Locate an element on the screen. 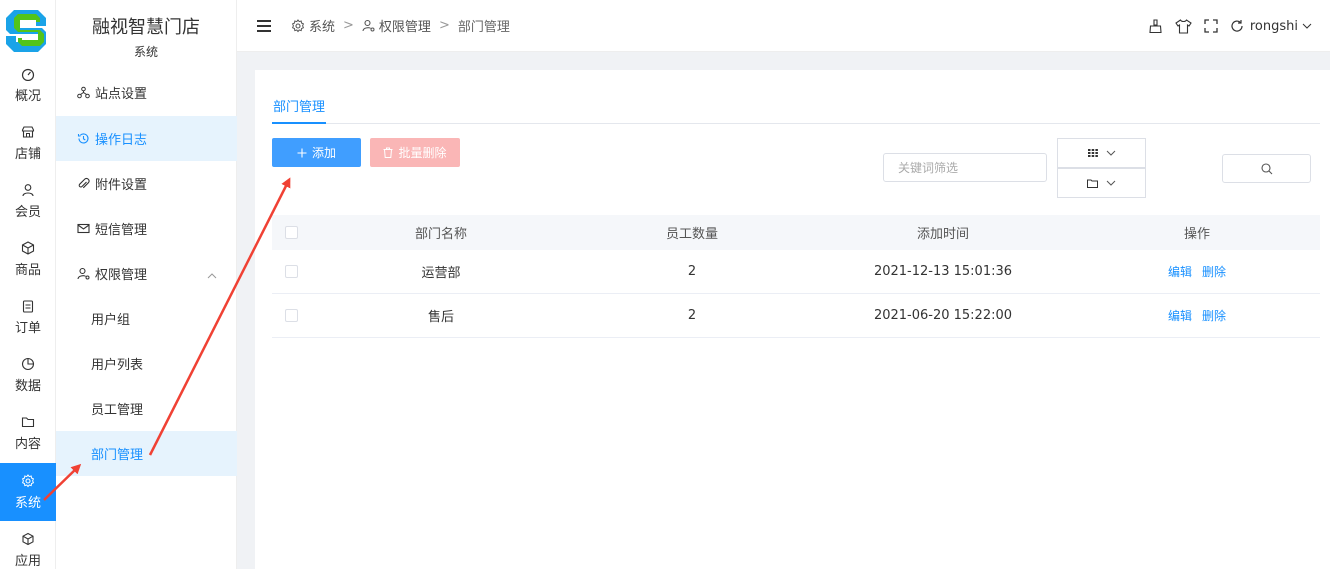 The height and width of the screenshot is (569, 1330). select-all-checkbox is located at coordinates (291, 232).